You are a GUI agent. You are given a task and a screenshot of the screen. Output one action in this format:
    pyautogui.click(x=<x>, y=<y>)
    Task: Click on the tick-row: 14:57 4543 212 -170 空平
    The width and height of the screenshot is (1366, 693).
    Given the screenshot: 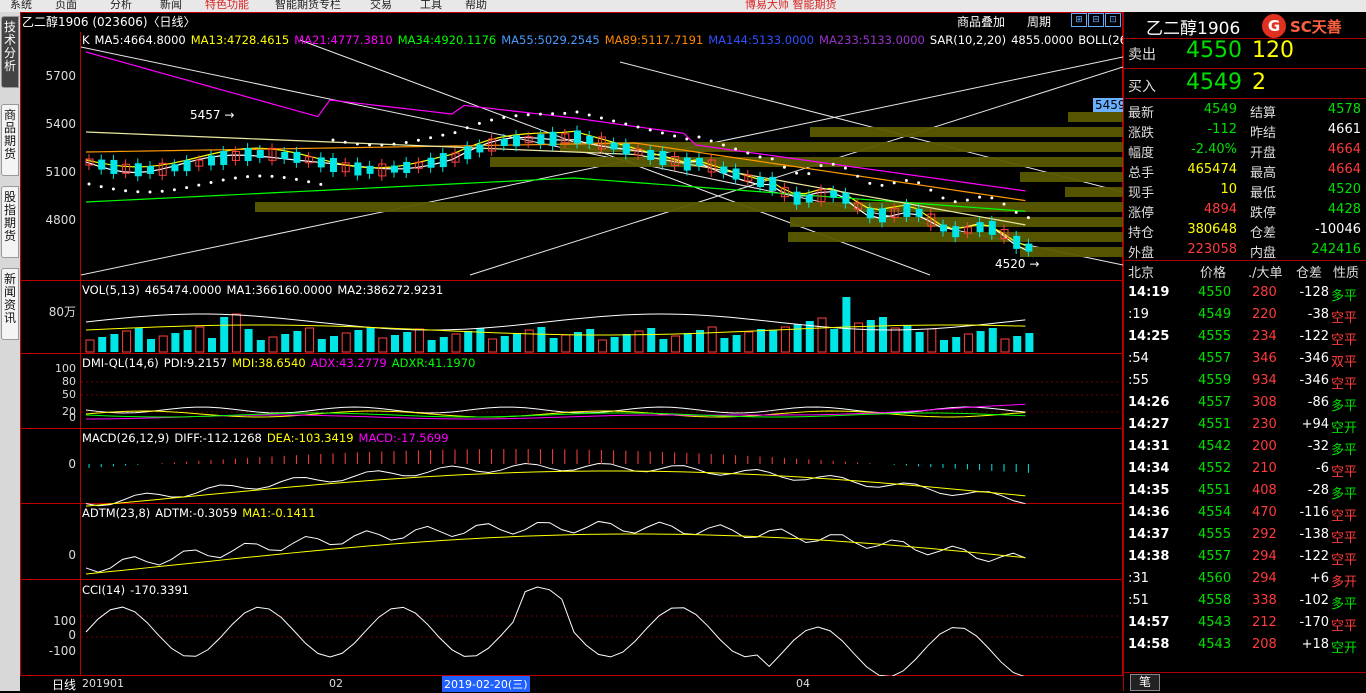 What is the action you would take?
    pyautogui.click(x=1245, y=623)
    